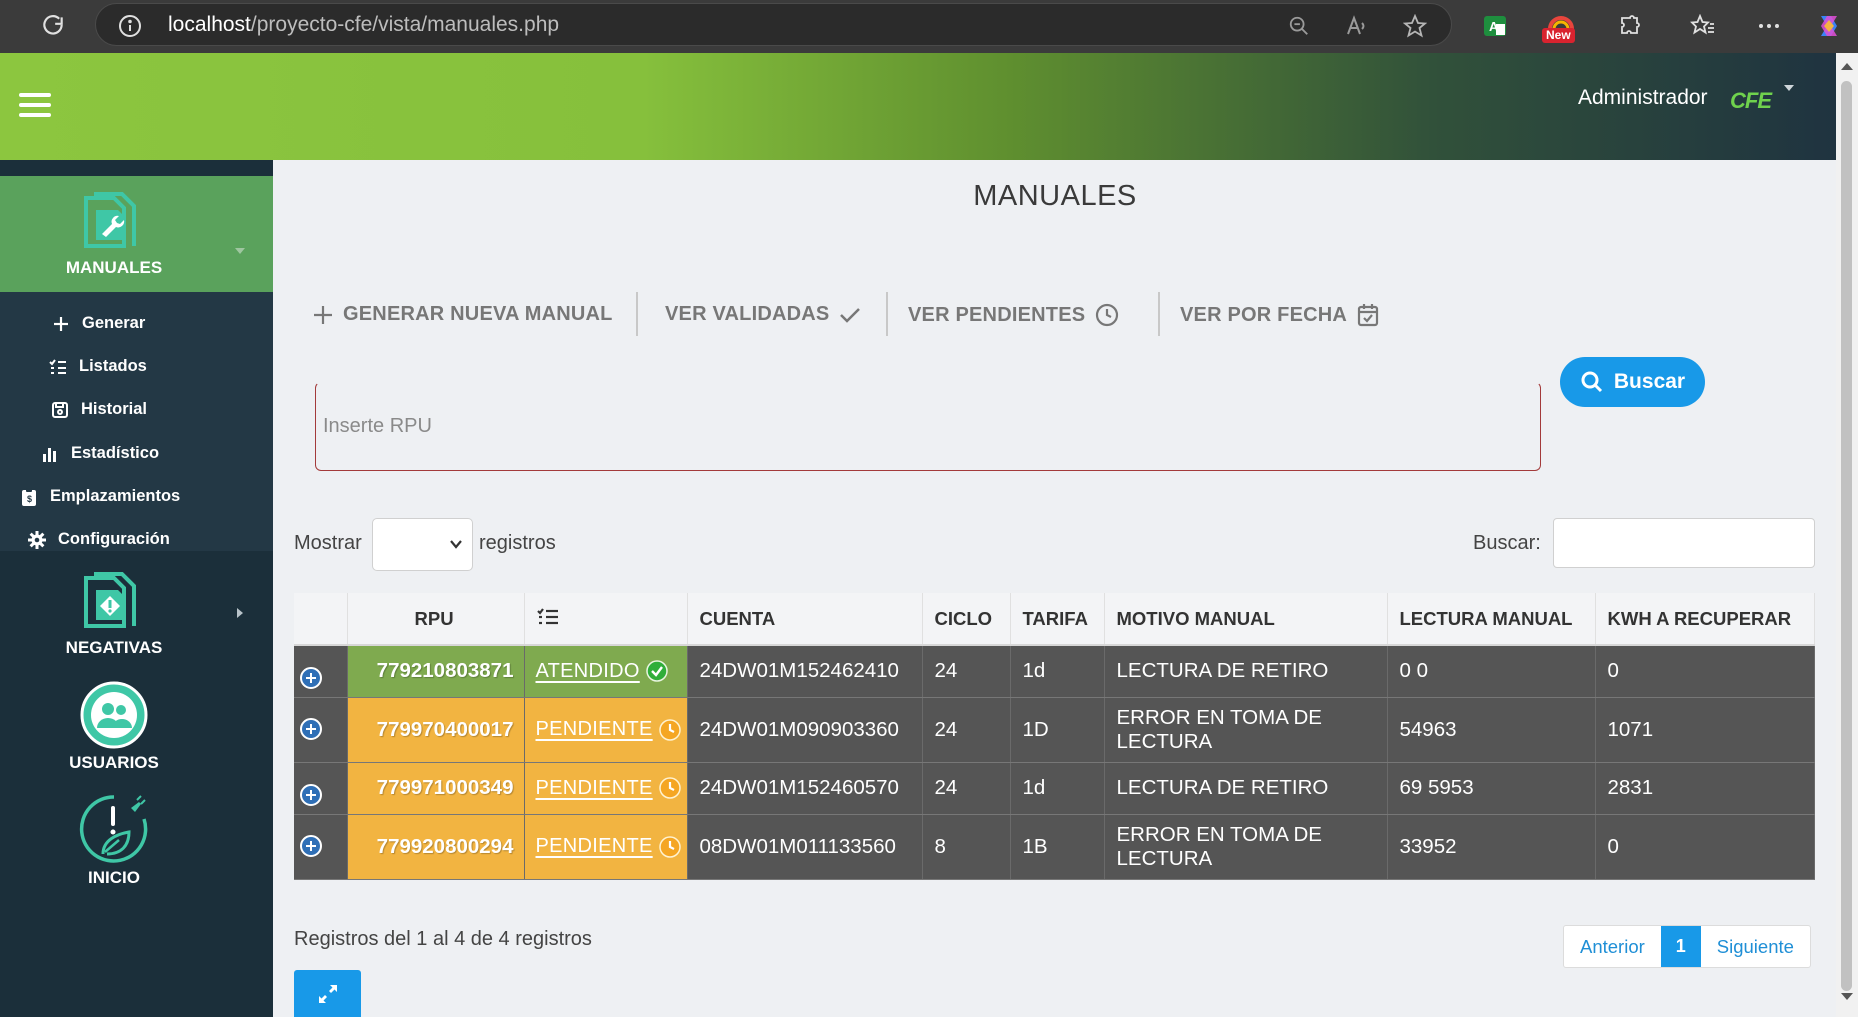 The height and width of the screenshot is (1017, 1858). Describe the element at coordinates (1789, 88) in the screenshot. I see `user-menu-caret-icon` at that location.